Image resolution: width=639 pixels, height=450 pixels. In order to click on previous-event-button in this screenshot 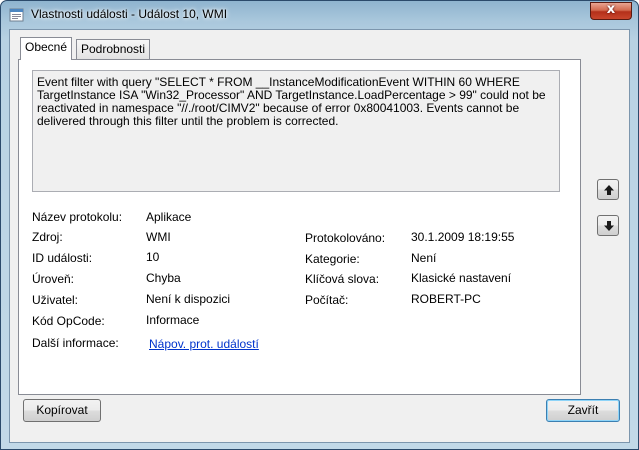, I will do `click(608, 189)`.